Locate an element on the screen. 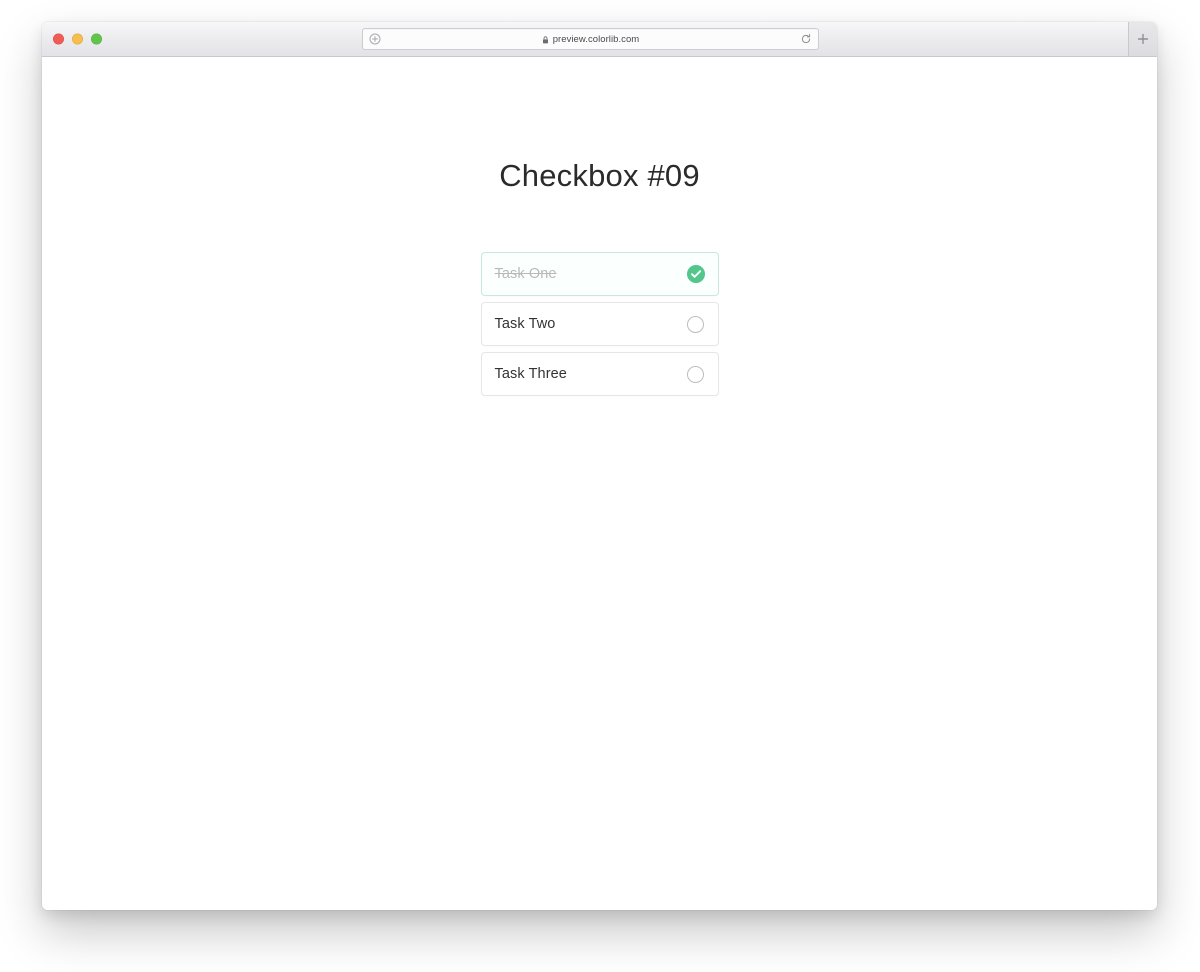  traffic-lights is located at coordinates (77, 39).